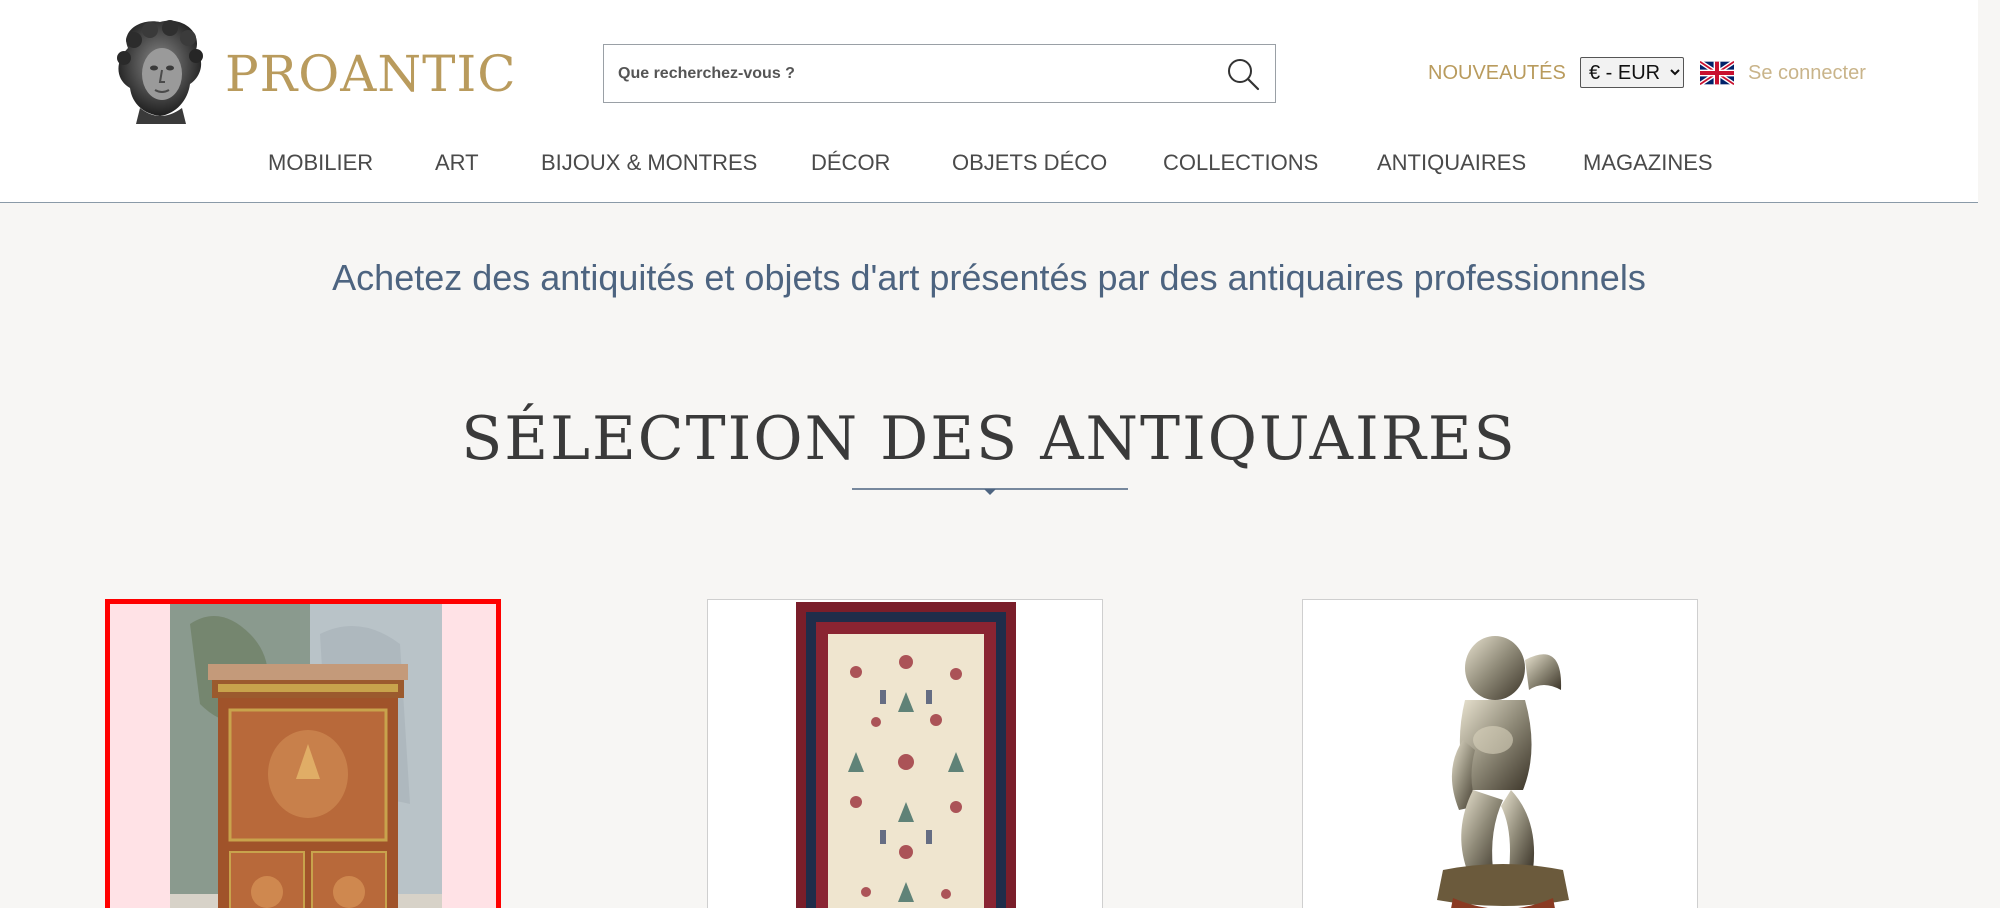 This screenshot has height=908, width=2000. Describe the element at coordinates (850, 163) in the screenshot. I see `nav-item-decor: DÉCOR` at that location.